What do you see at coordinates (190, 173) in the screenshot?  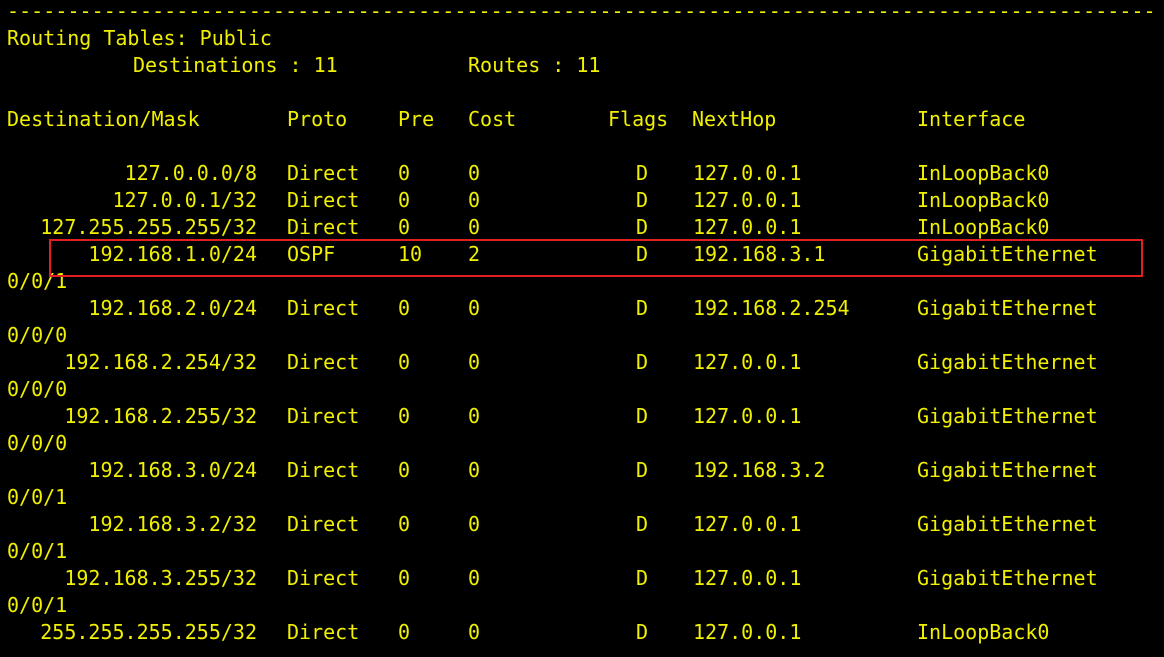 I see `route-destination: 127.0.0.0/8` at bounding box center [190, 173].